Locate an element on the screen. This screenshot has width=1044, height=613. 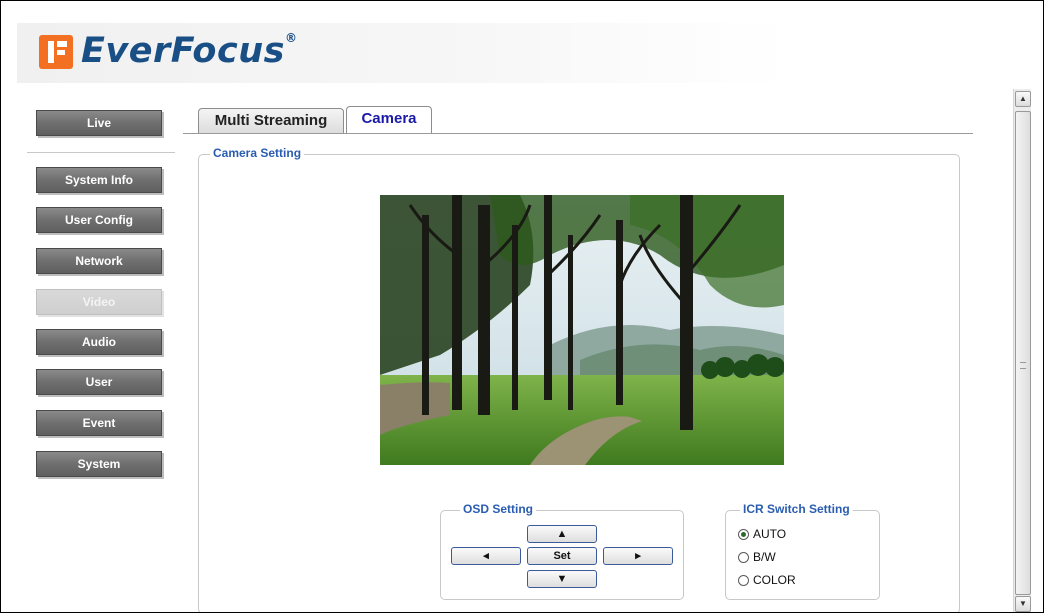
icr-switch-setting-legend: ICR Switch Setting is located at coordinates (796, 509).